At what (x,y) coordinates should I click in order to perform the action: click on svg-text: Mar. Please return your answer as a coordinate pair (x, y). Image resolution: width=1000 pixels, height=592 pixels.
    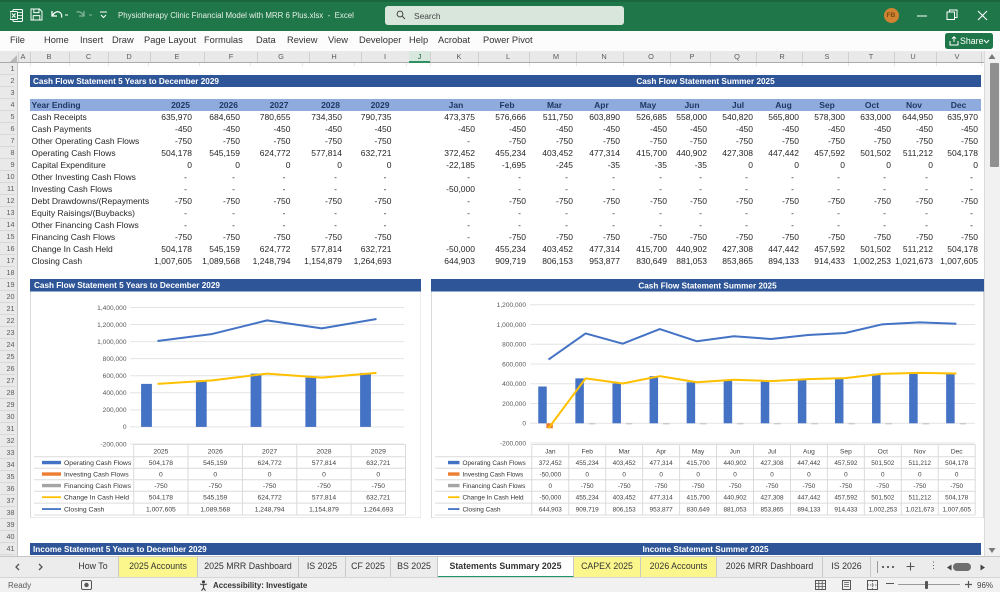
    Looking at the image, I should click on (625, 451).